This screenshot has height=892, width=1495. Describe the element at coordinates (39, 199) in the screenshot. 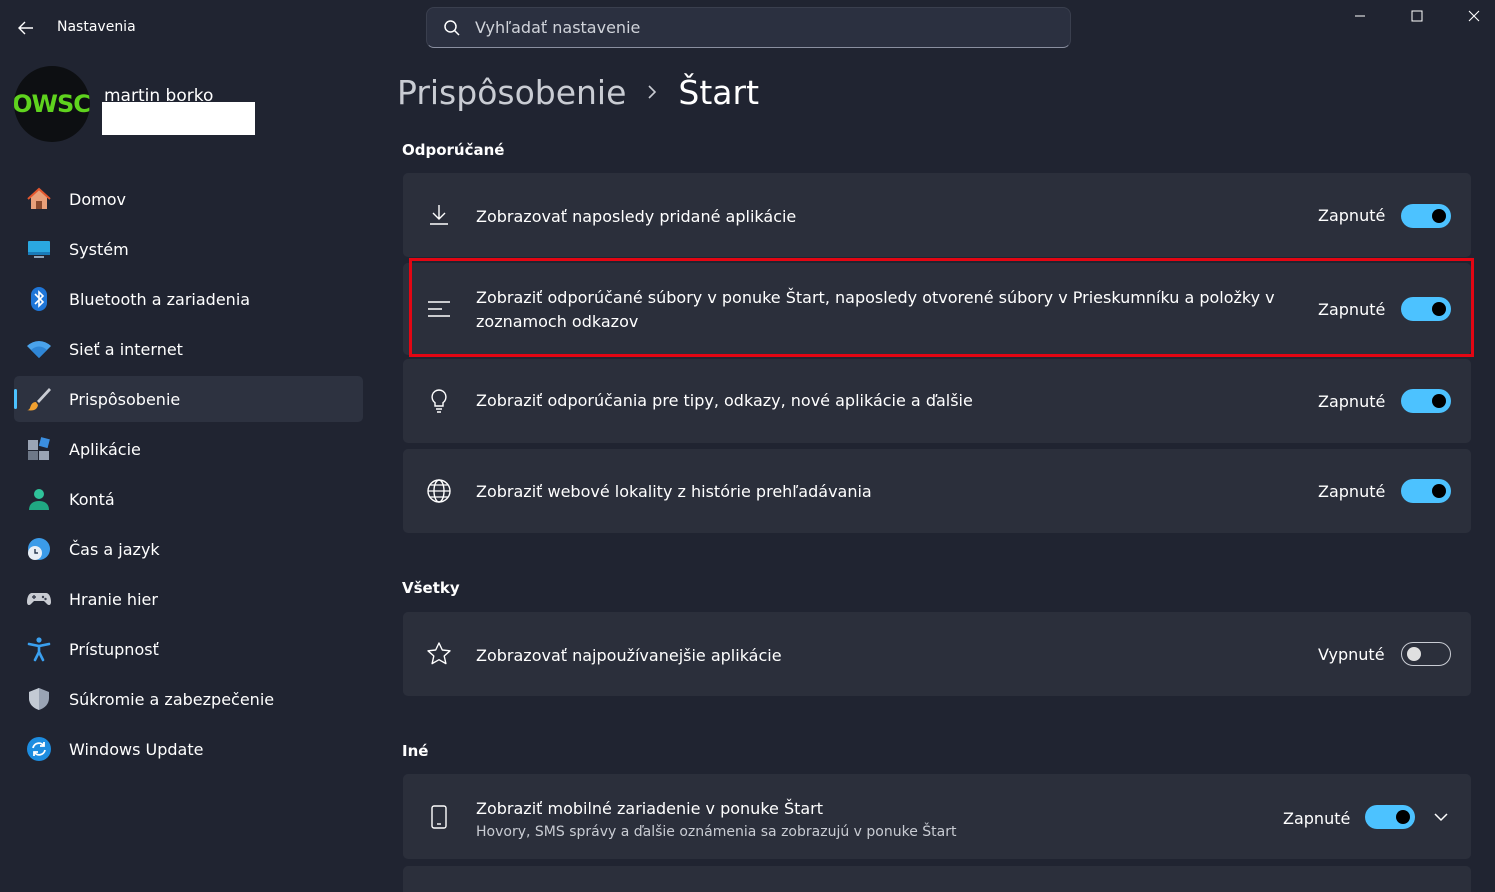

I see `home-icon` at that location.